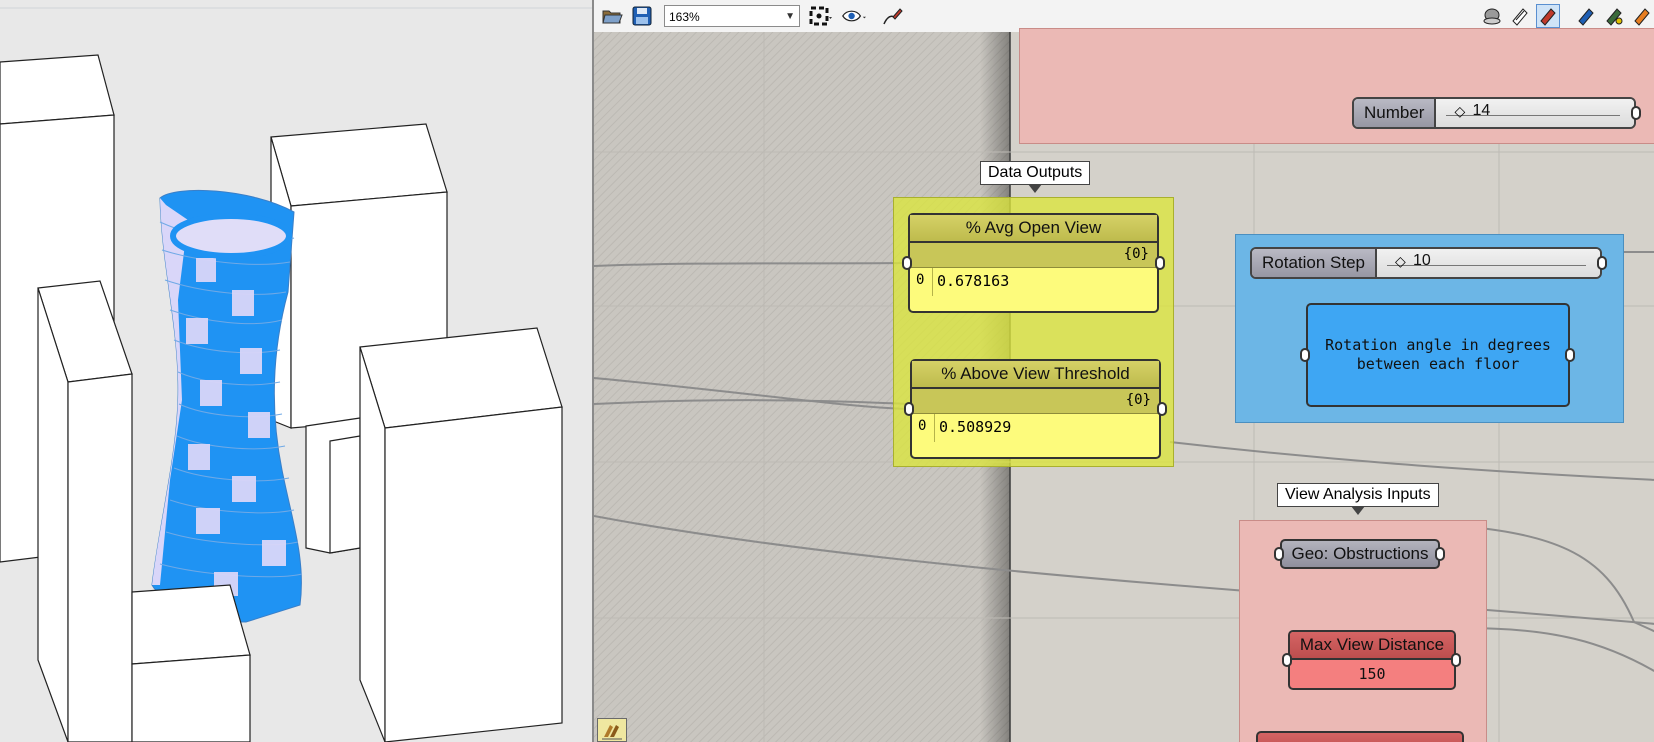  I want to click on number-slider-label: Number, so click(1395, 113).